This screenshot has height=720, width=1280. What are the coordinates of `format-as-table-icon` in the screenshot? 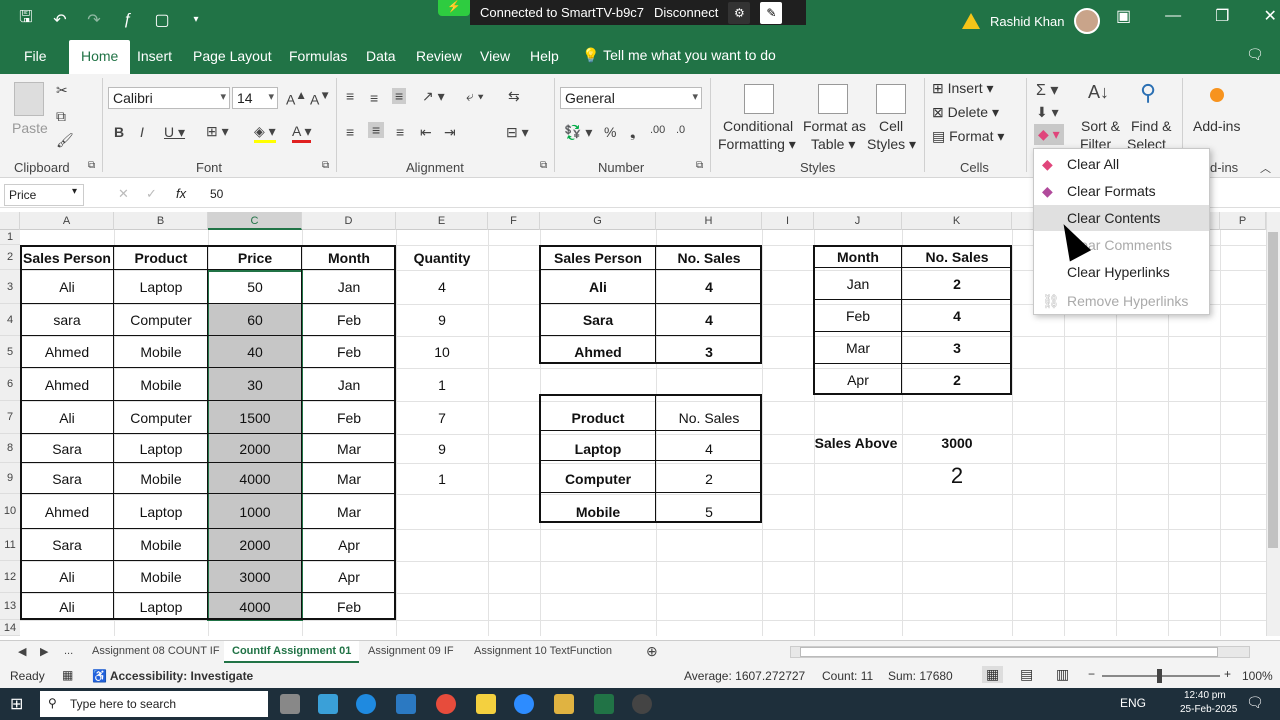 It's located at (833, 99).